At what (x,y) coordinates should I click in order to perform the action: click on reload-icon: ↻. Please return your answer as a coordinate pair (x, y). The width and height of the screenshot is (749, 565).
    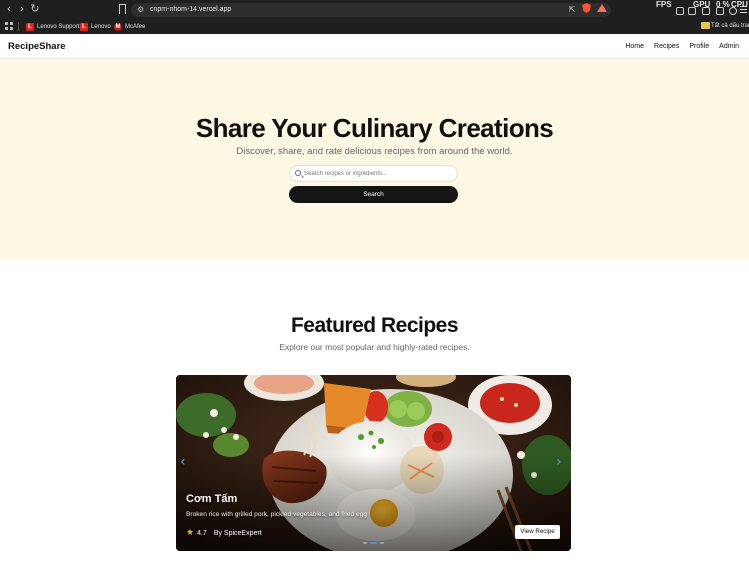
    Looking at the image, I should click on (35, 9).